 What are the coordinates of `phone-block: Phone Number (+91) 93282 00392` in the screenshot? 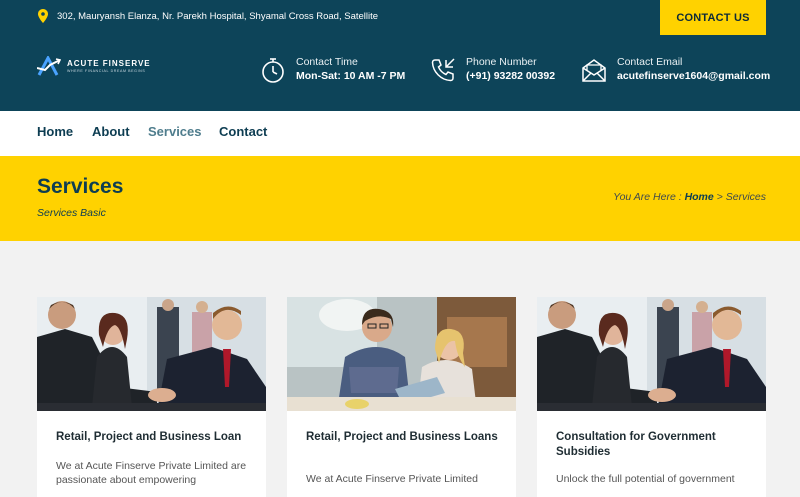 It's located at (492, 69).